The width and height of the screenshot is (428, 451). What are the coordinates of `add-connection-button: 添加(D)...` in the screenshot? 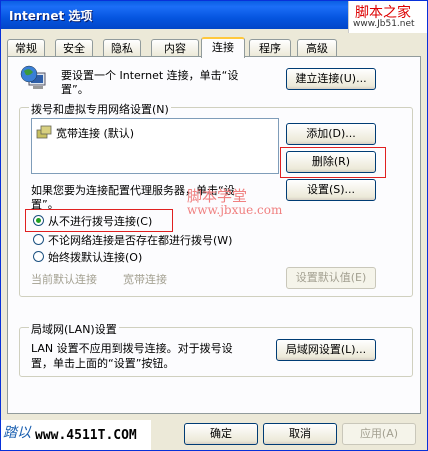 It's located at (331, 134).